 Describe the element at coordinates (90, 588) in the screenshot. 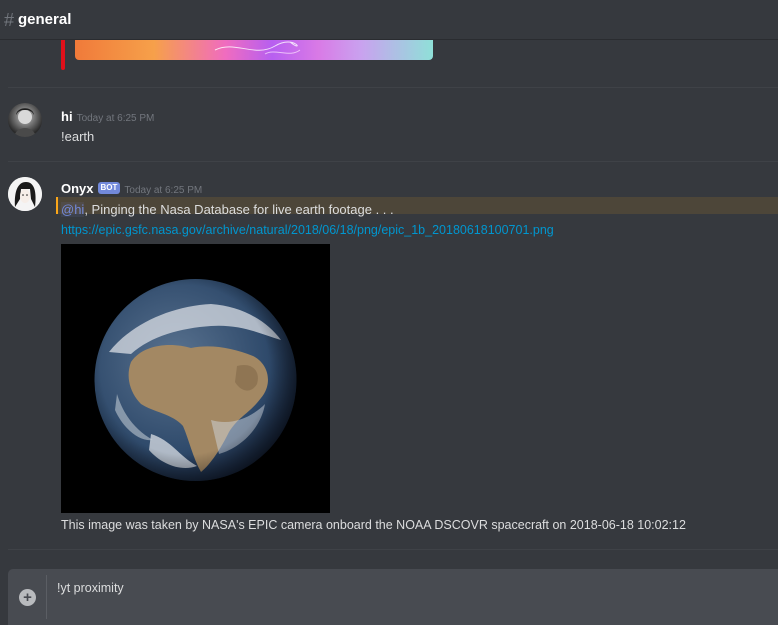

I see `message-input: !yt proximity` at that location.